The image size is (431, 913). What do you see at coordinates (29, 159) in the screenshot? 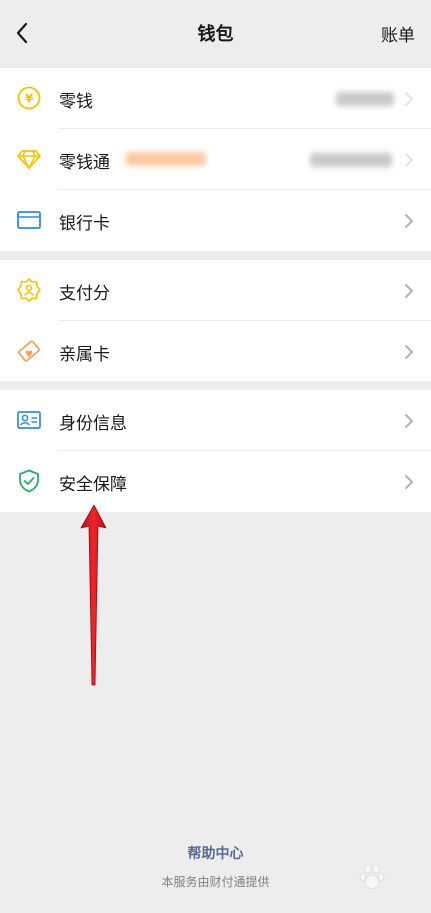
I see `diamond-icon` at bounding box center [29, 159].